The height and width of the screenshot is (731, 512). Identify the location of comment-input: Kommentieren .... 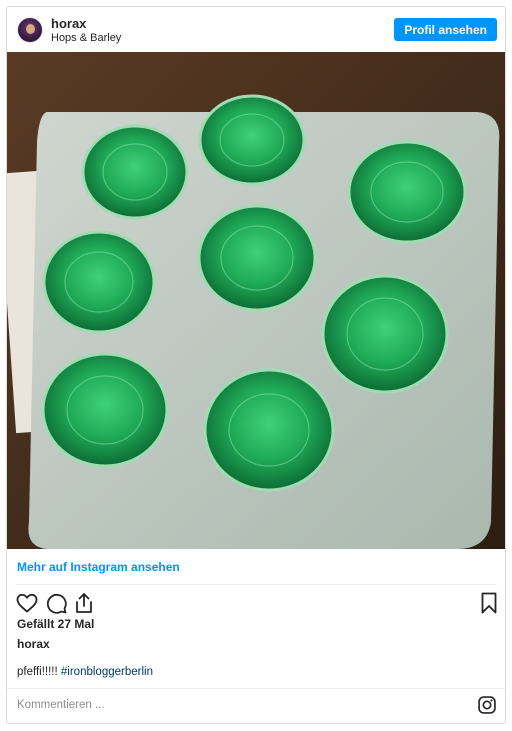
(61, 705).